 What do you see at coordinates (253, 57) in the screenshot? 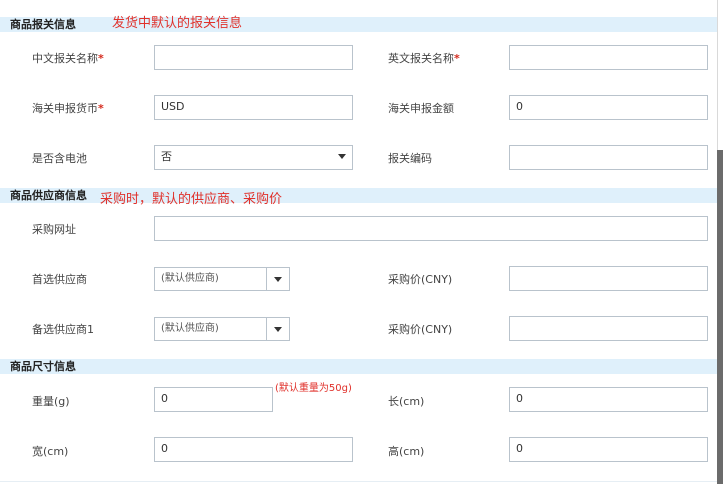
I see `cn-name-input` at bounding box center [253, 57].